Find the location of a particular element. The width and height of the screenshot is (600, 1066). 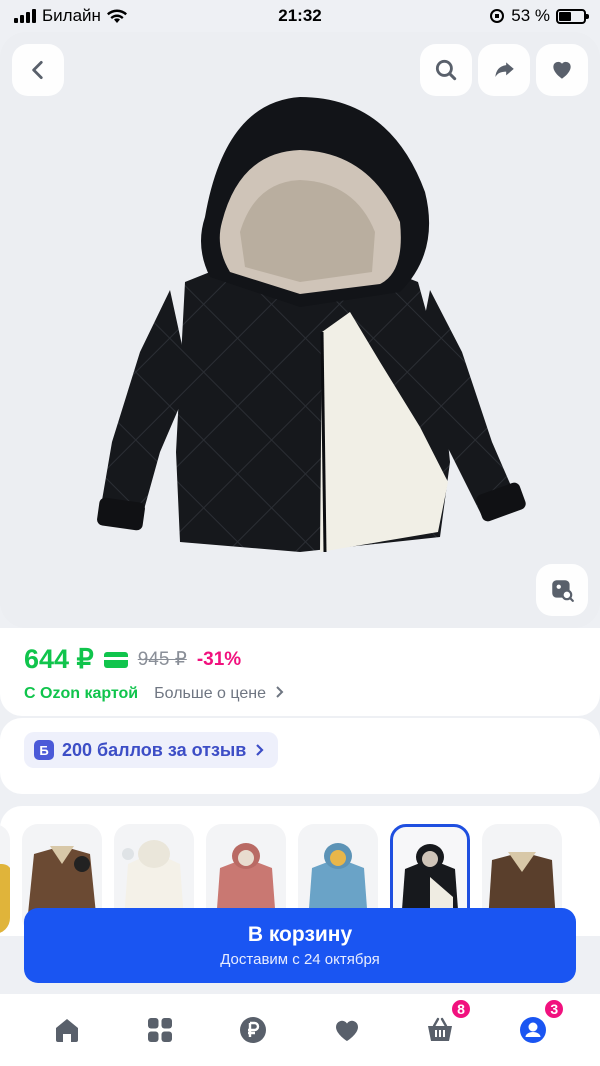

old-price: 945 ₽ is located at coordinates (162, 659).